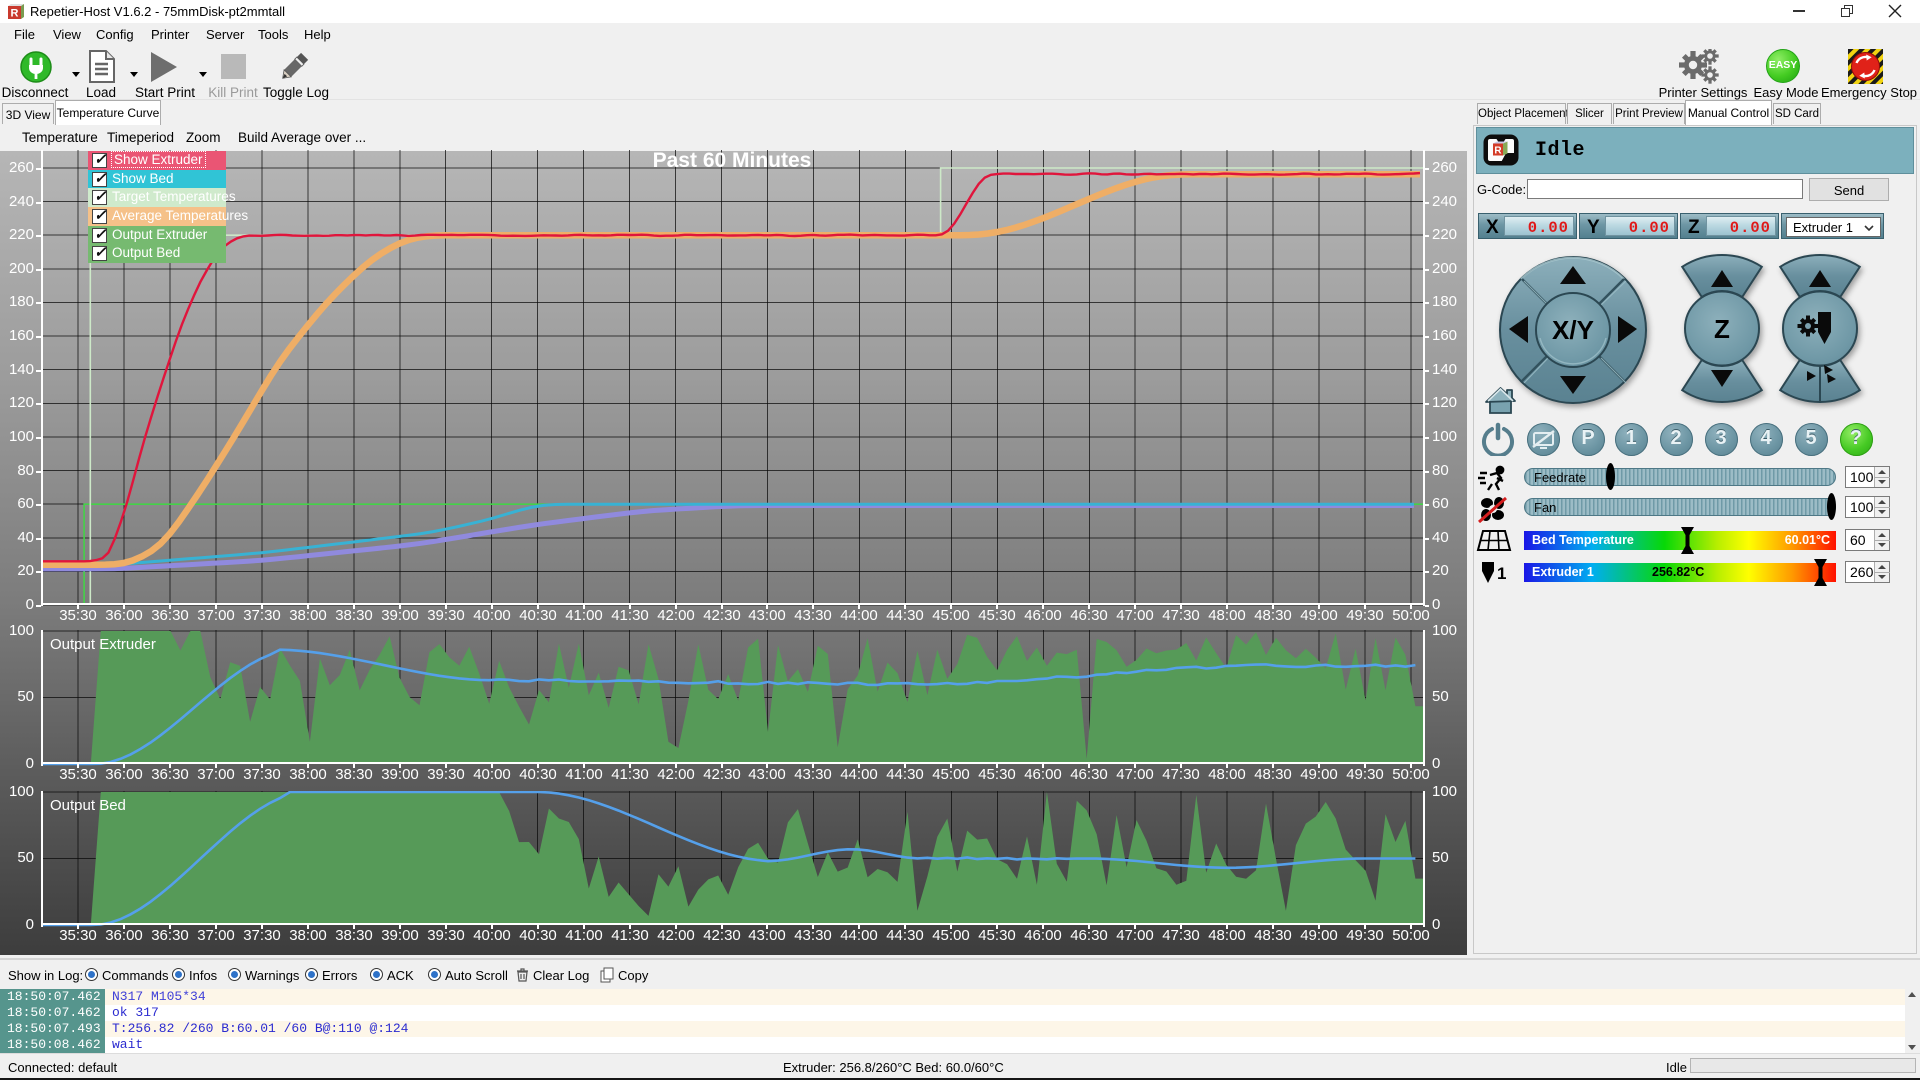  I want to click on svg-text: X/Y, so click(1573, 330).